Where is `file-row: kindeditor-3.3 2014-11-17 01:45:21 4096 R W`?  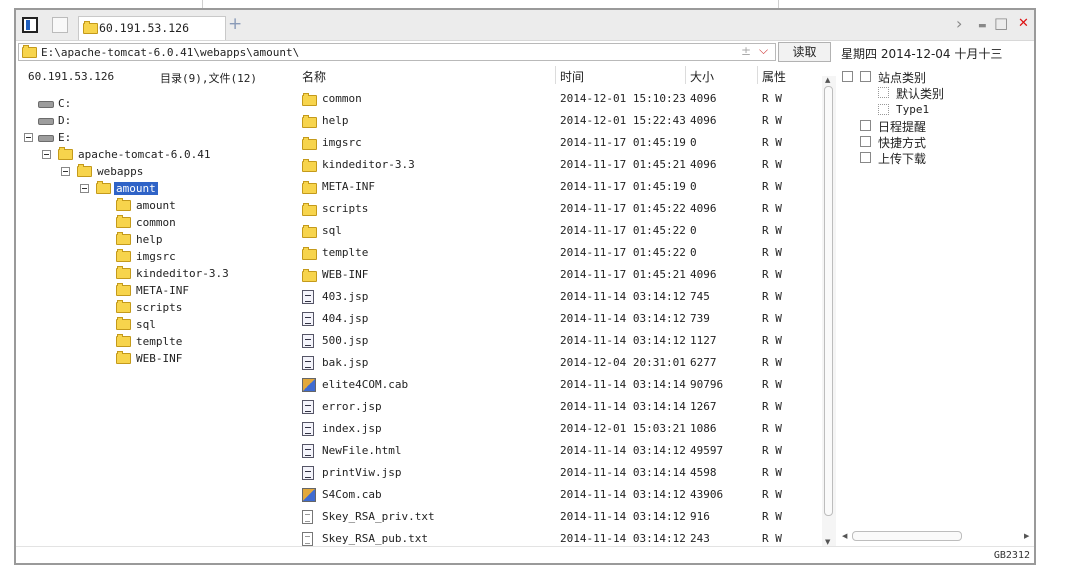
file-row: kindeditor-3.3 2014-11-17 01:45:21 4096 R W is located at coordinates (558, 165).